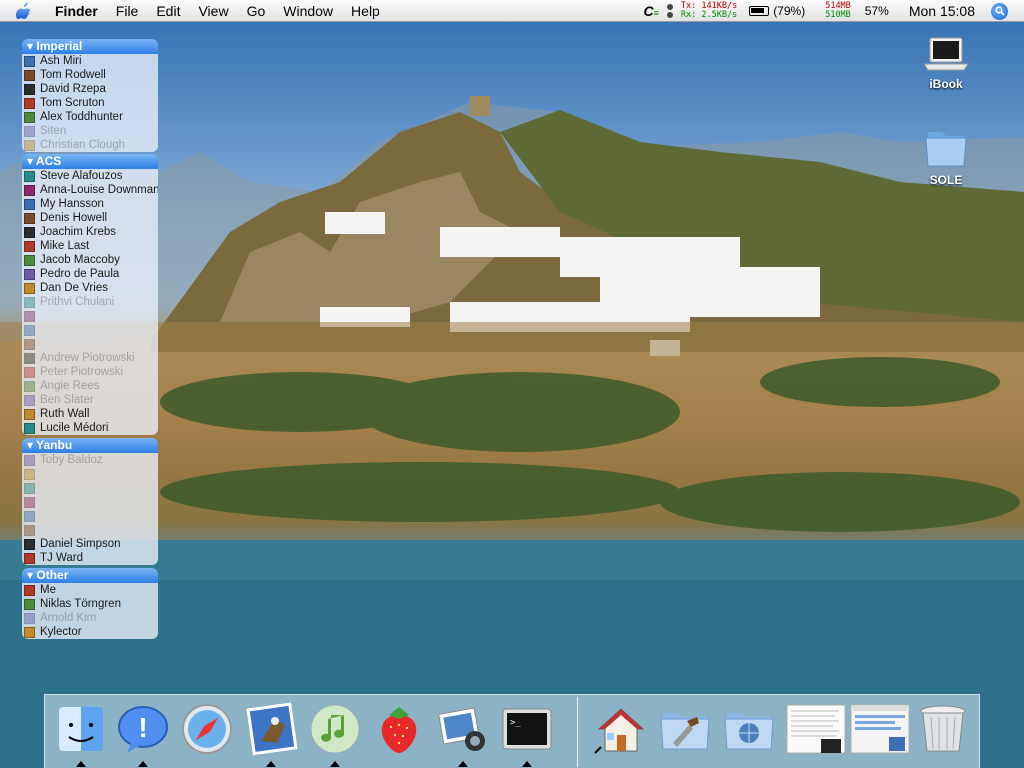 This screenshot has height=768, width=1024. Describe the element at coordinates (946, 54) in the screenshot. I see `laptop-icon` at that location.